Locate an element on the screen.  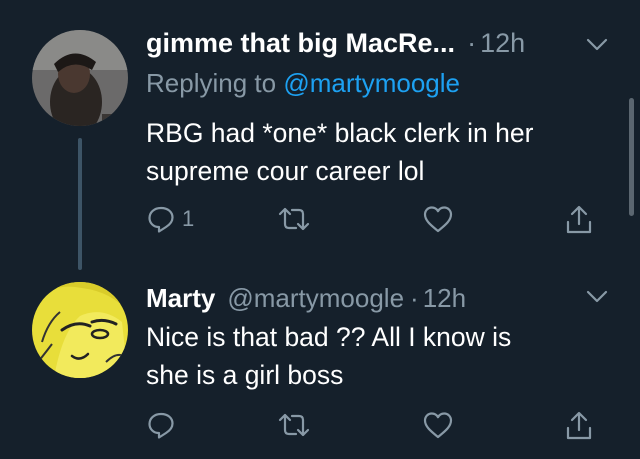
display-name: Marty is located at coordinates (180, 298).